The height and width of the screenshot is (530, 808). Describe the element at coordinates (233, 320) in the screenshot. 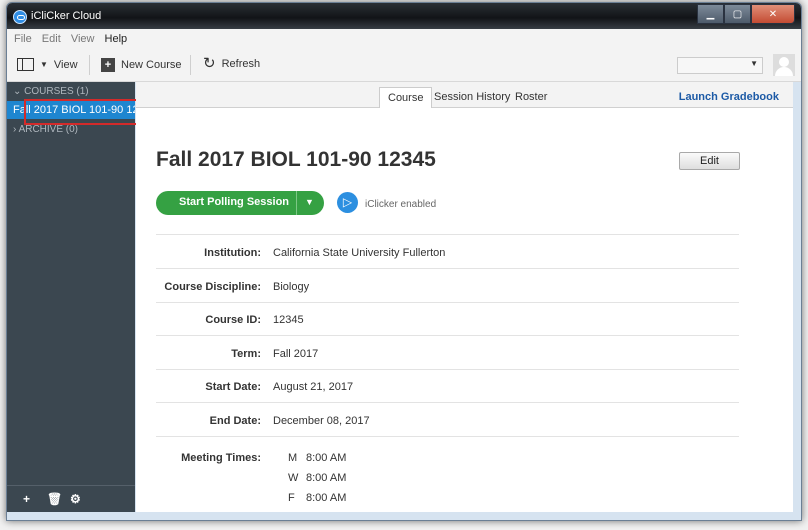

I see `field-label: Course ID:` at that location.